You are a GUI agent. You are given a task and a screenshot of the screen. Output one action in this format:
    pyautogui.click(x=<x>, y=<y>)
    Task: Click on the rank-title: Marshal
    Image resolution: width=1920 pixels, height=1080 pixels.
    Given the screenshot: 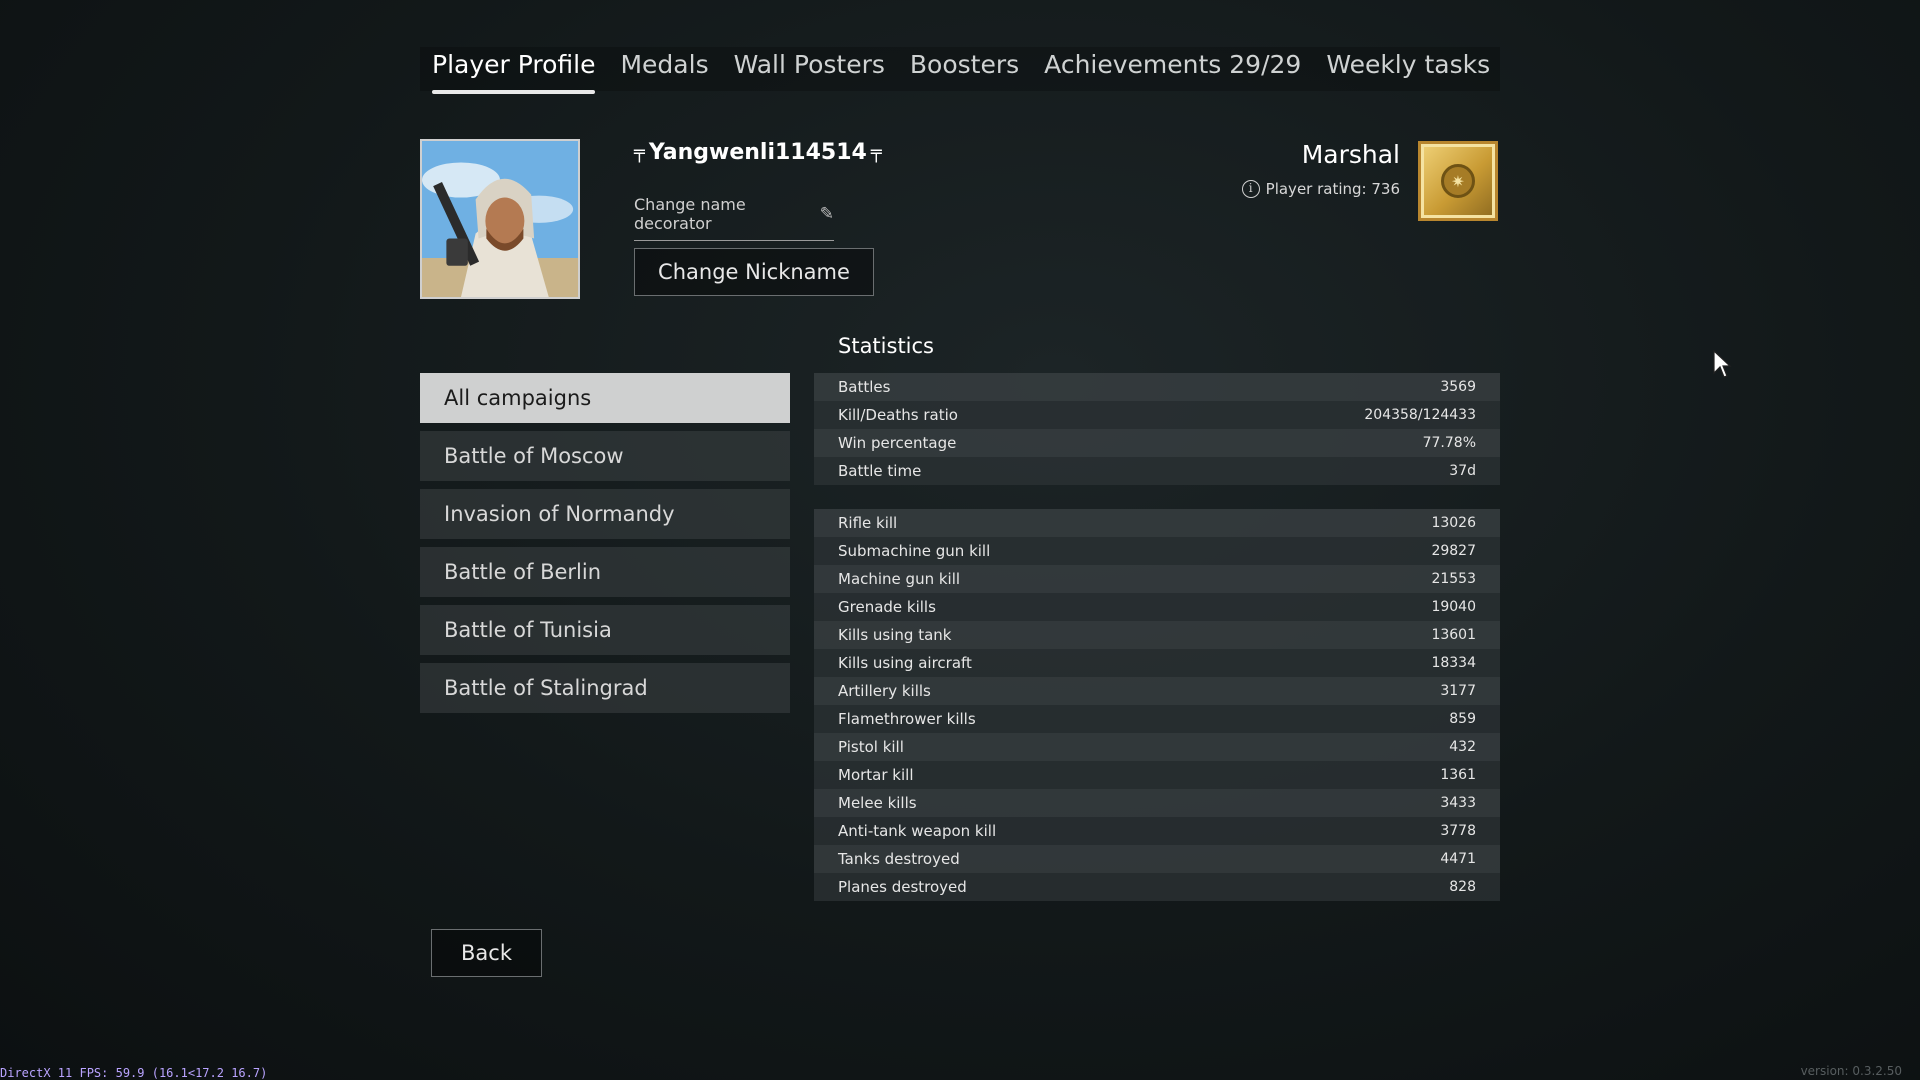 What is the action you would take?
    pyautogui.click(x=1350, y=154)
    